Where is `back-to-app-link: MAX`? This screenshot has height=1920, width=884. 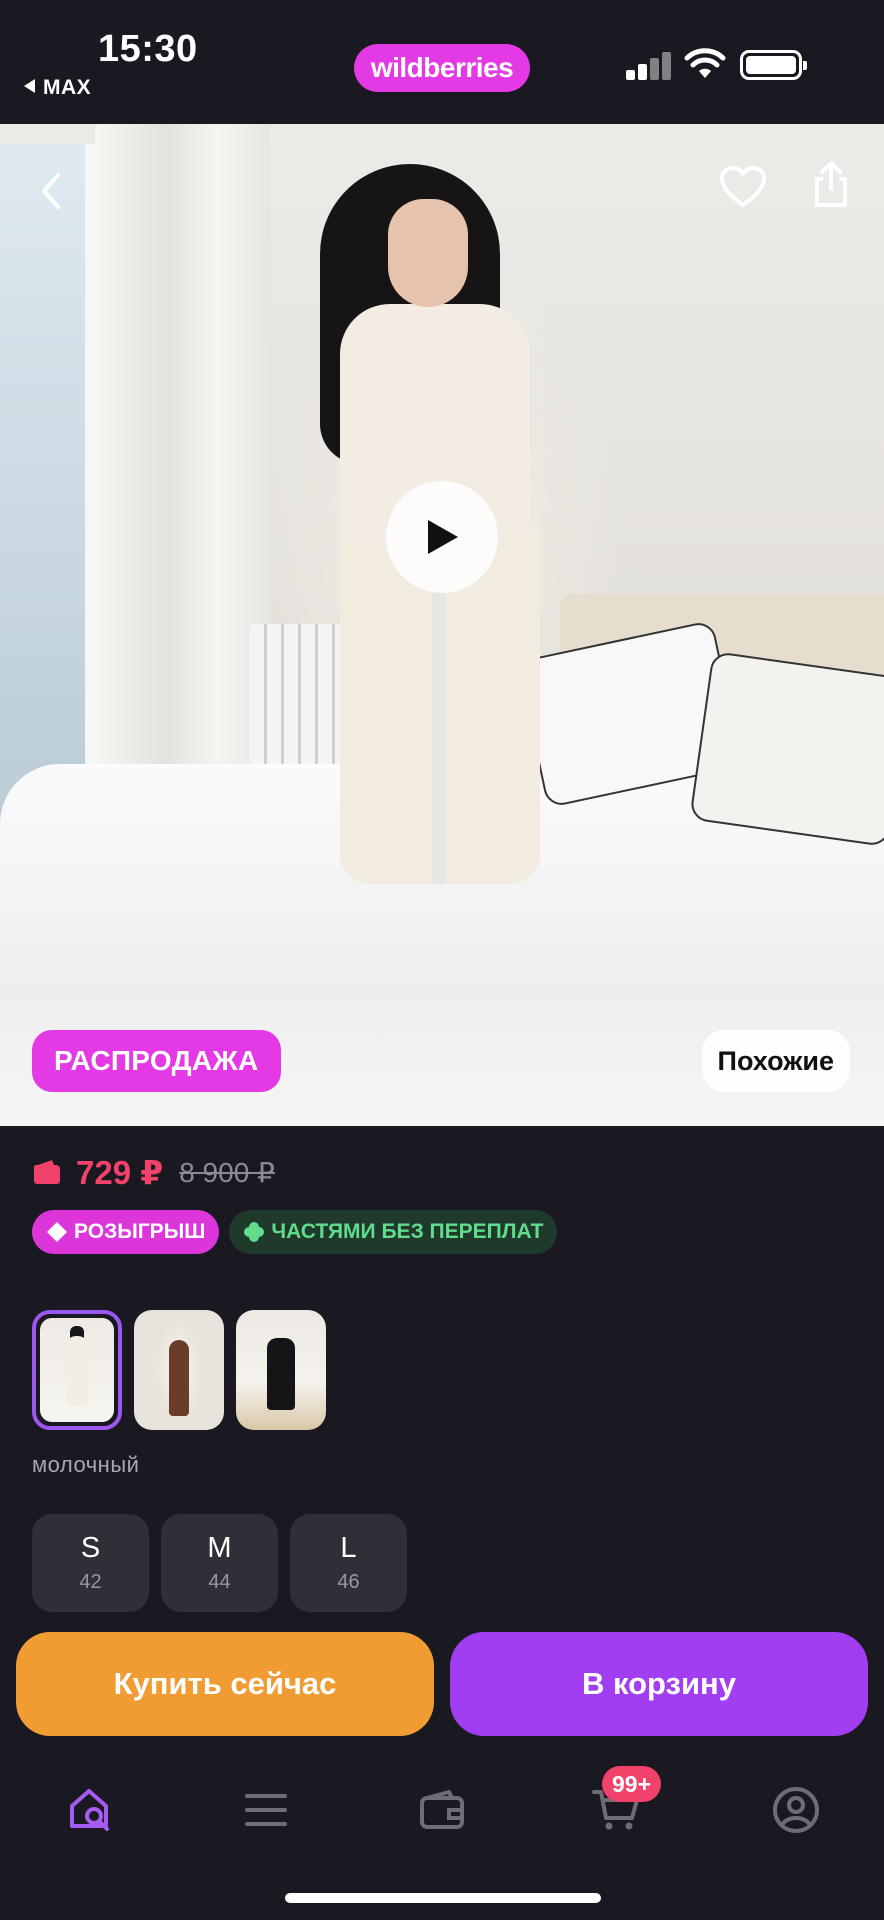 back-to-app-link: MAX is located at coordinates (57, 88).